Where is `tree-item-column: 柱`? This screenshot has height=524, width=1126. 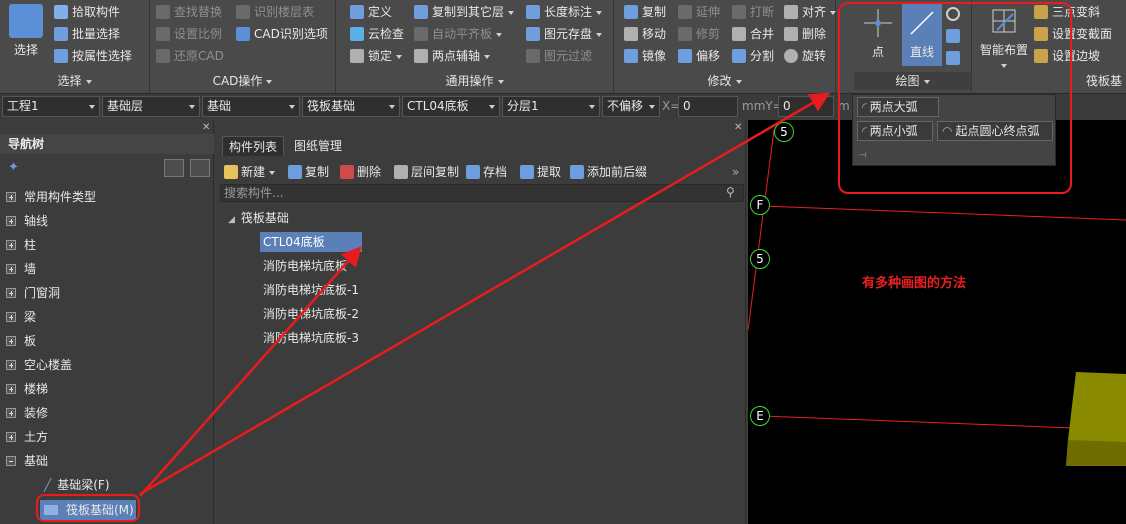 tree-item-column: 柱 is located at coordinates (21, 245).